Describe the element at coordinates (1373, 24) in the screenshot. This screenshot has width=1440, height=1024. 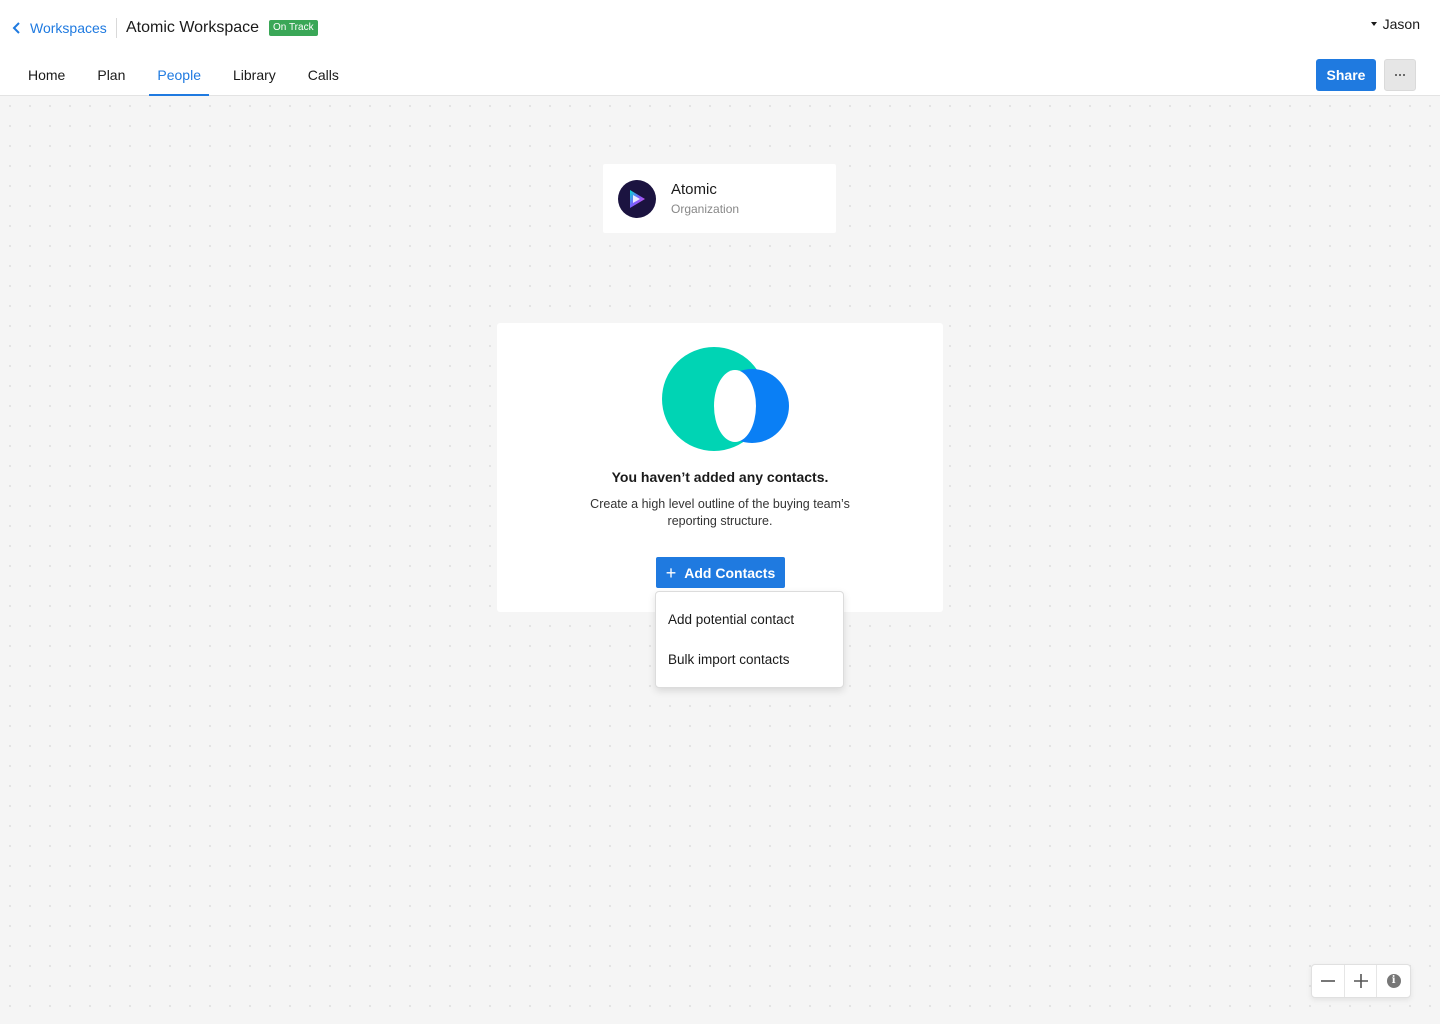
I see `caret-down-icon` at that location.